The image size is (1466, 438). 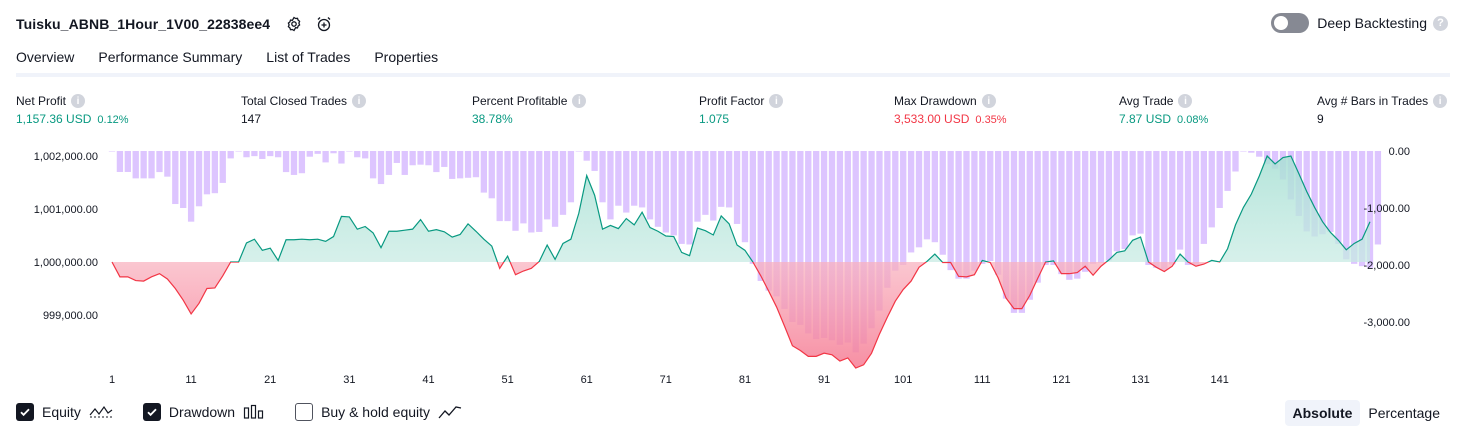 What do you see at coordinates (294, 24) in the screenshot?
I see `settings-icon` at bounding box center [294, 24].